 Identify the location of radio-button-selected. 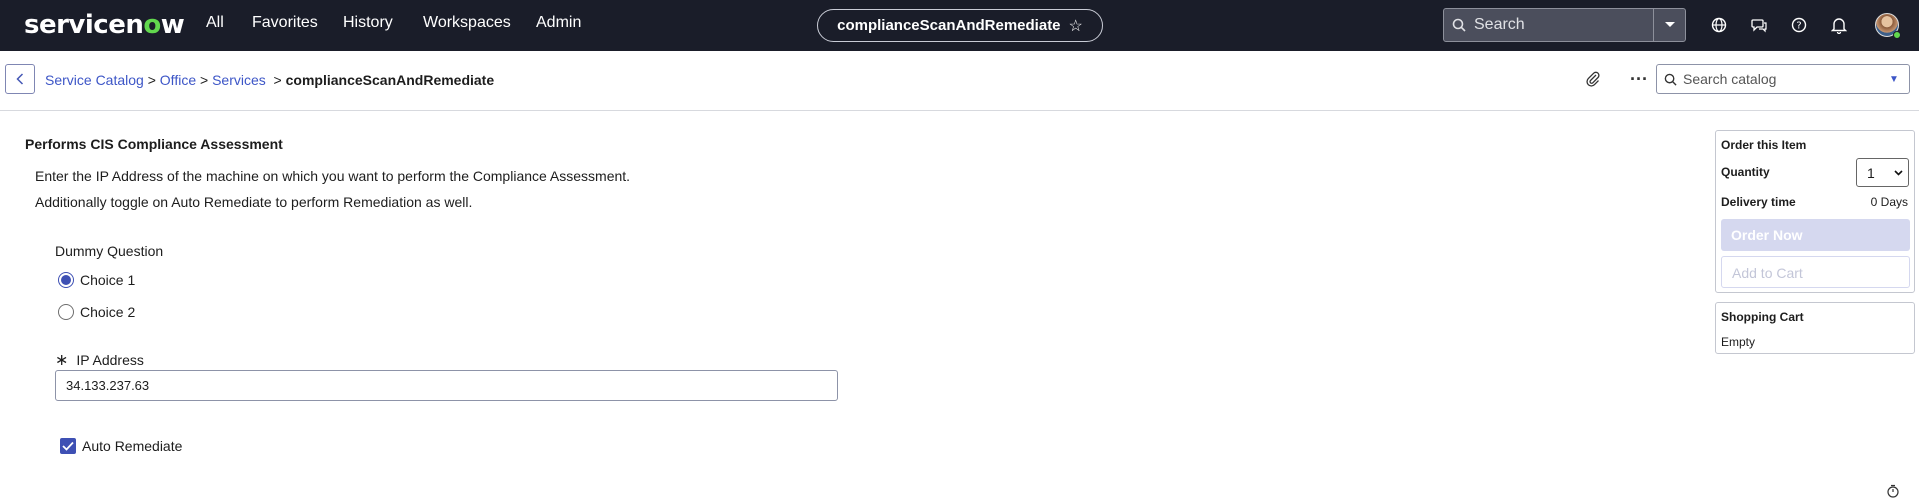
(66, 280).